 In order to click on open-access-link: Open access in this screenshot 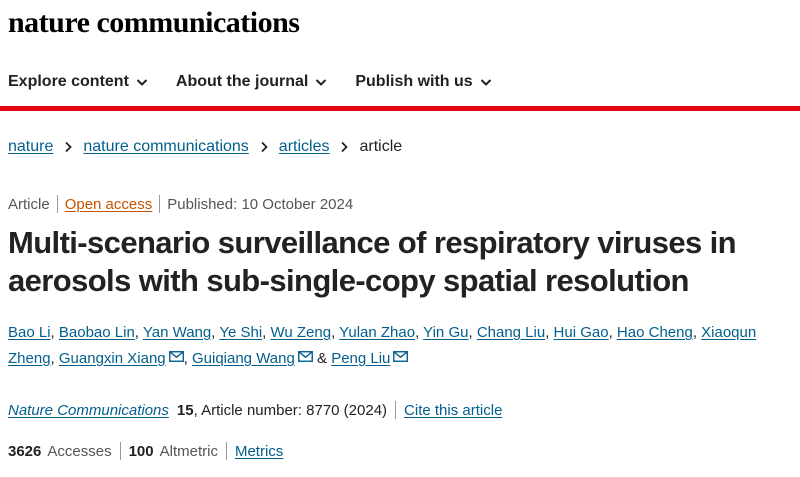, I will do `click(109, 204)`.